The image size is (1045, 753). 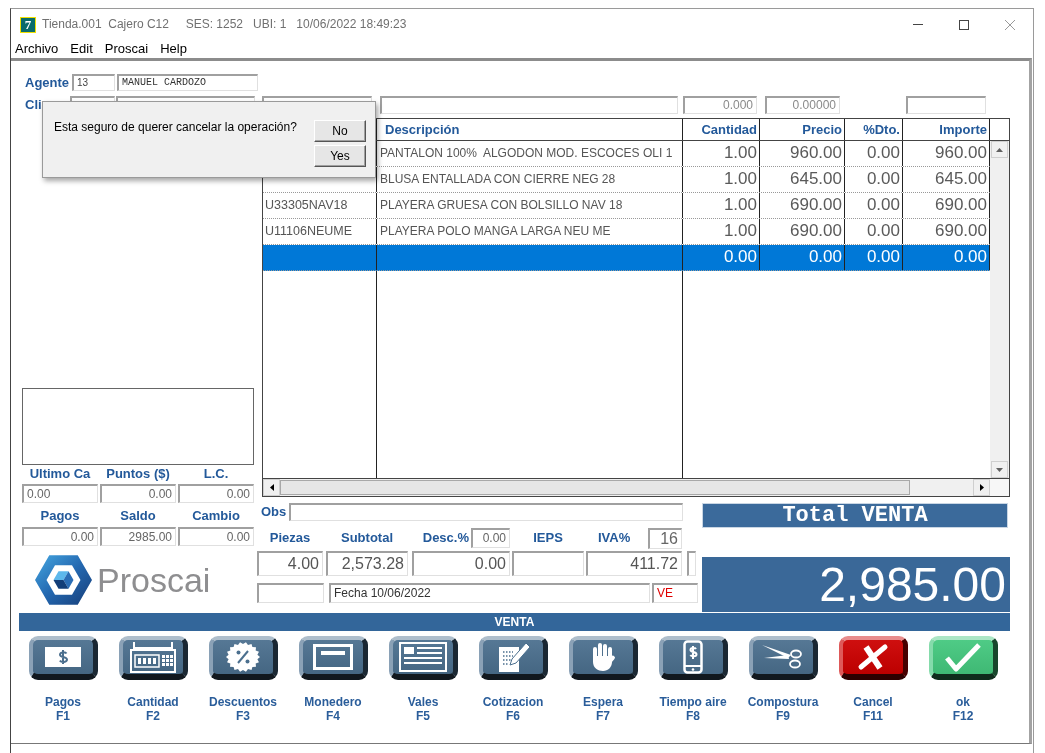 I want to click on menu-item: Proscai, so click(x=126, y=49).